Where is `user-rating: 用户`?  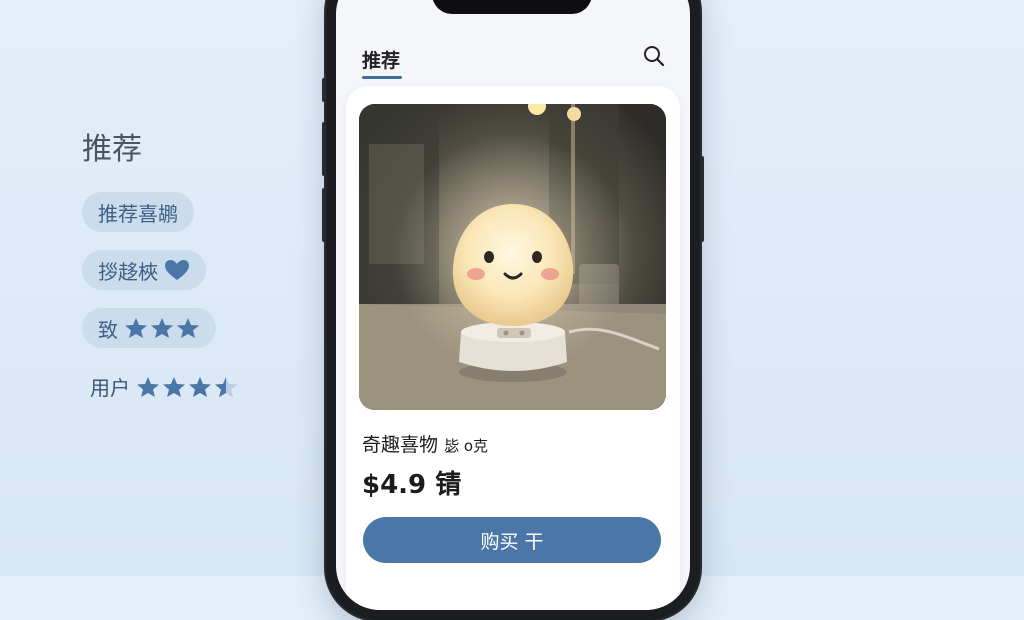
user-rating: 用户 is located at coordinates (164, 386).